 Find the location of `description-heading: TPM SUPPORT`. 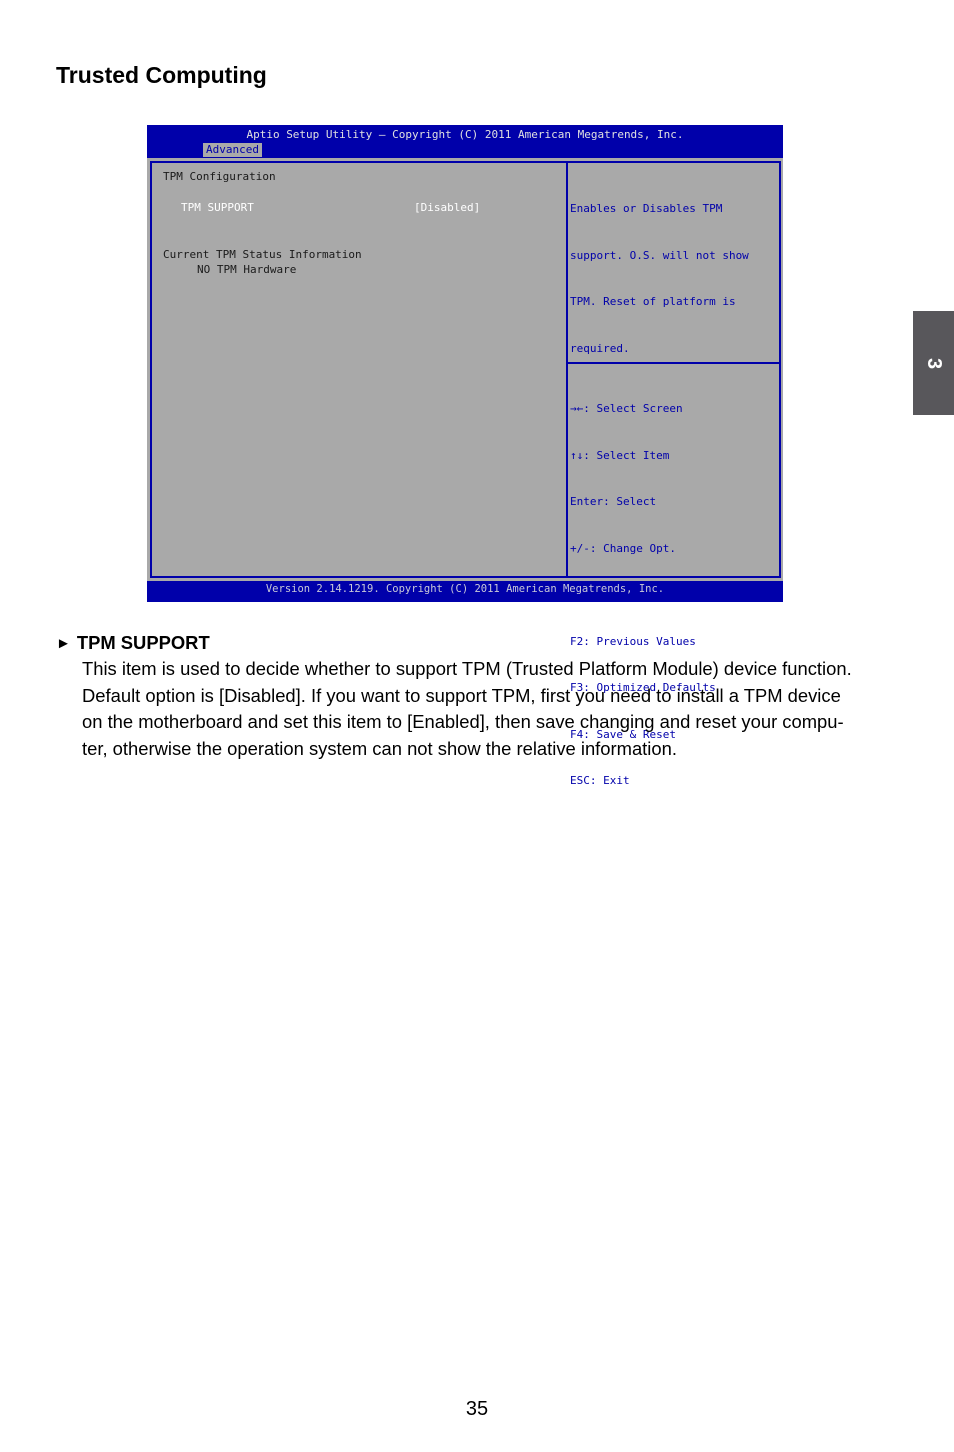

description-heading: TPM SUPPORT is located at coordinates (143, 642).